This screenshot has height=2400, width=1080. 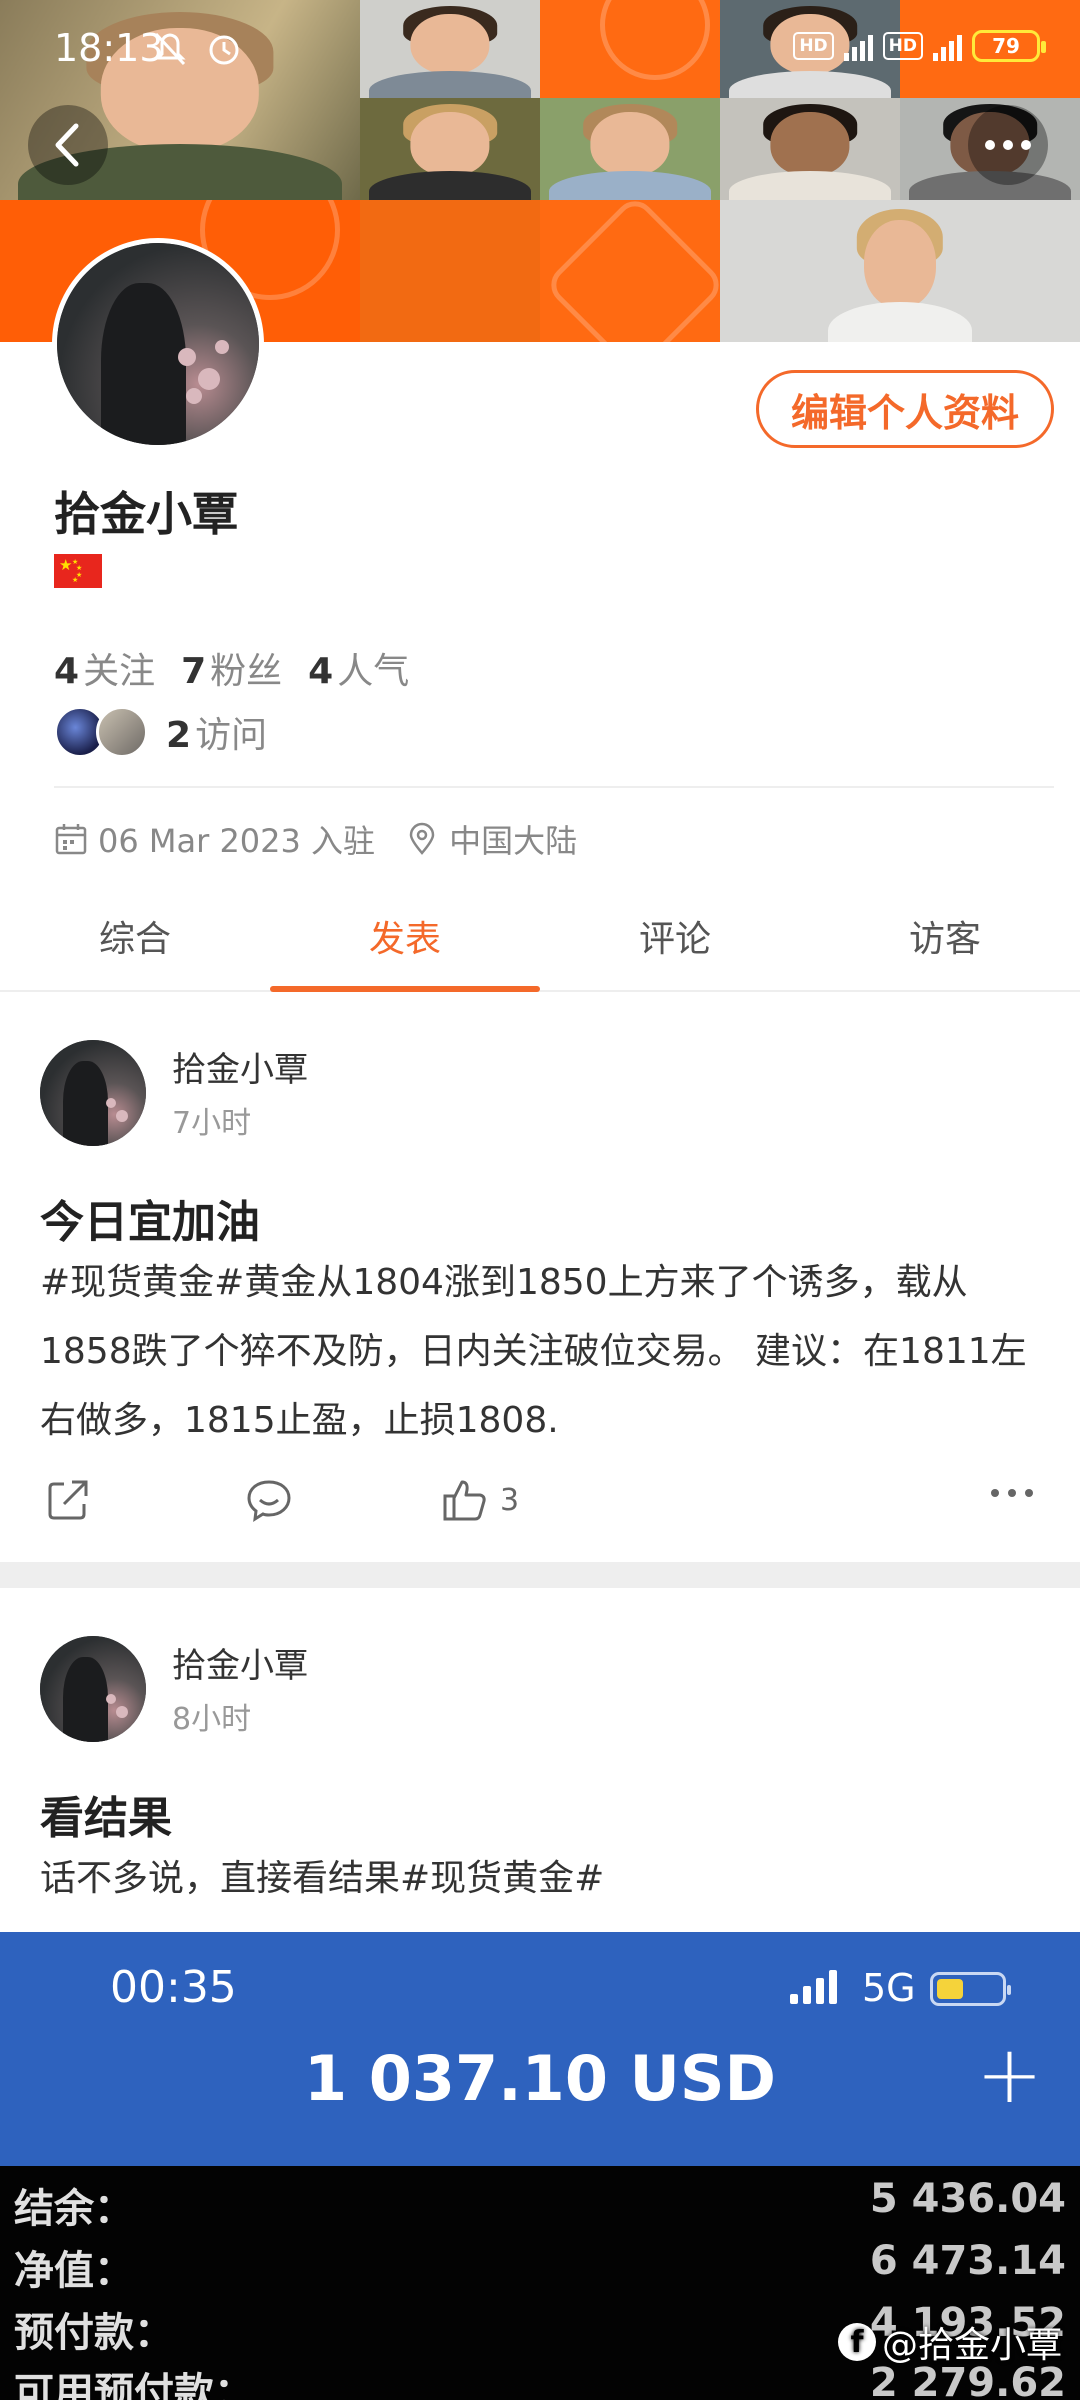 I want to click on tab-comments: 评论, so click(x=675, y=945).